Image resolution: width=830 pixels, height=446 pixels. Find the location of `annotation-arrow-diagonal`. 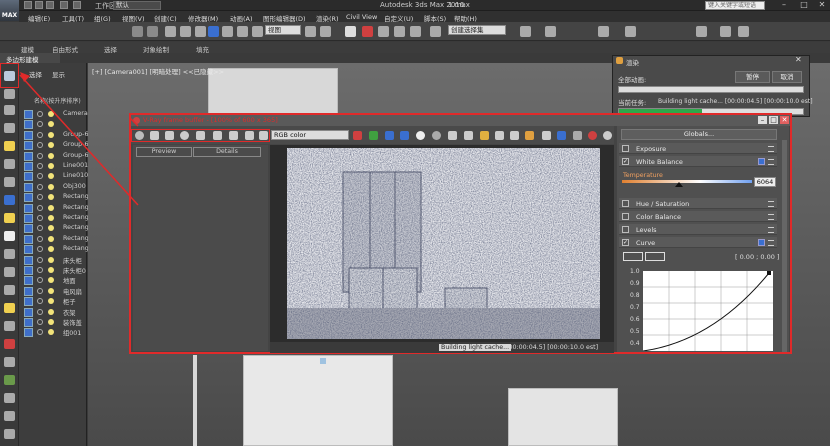

annotation-arrow-diagonal is located at coordinates (79, 140).